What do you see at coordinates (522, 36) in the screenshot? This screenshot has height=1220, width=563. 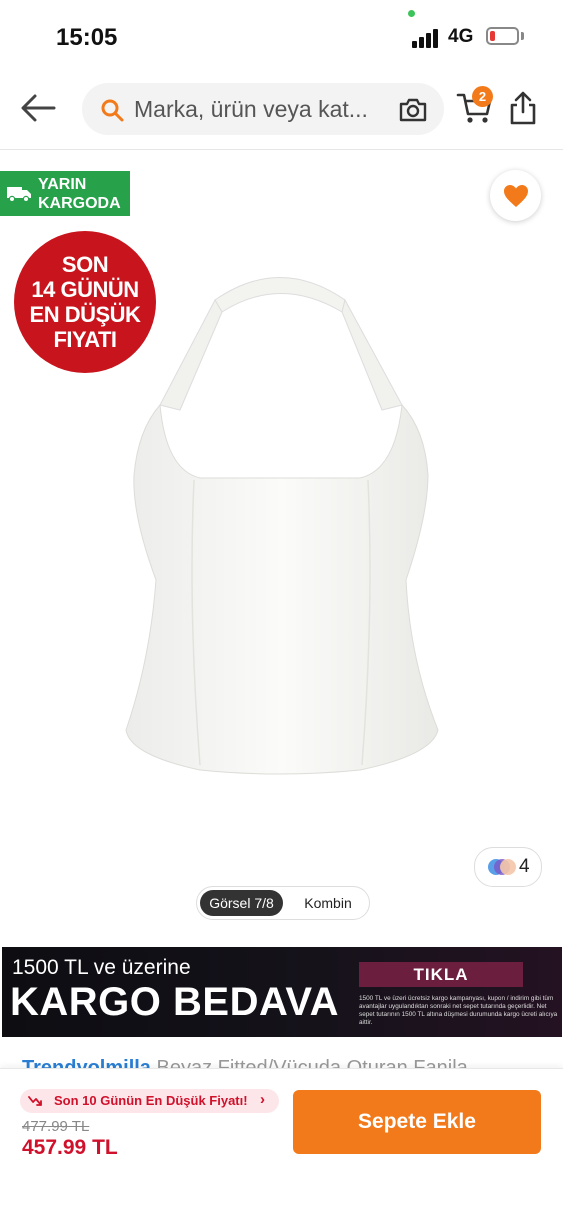 I see `battery-cap` at bounding box center [522, 36].